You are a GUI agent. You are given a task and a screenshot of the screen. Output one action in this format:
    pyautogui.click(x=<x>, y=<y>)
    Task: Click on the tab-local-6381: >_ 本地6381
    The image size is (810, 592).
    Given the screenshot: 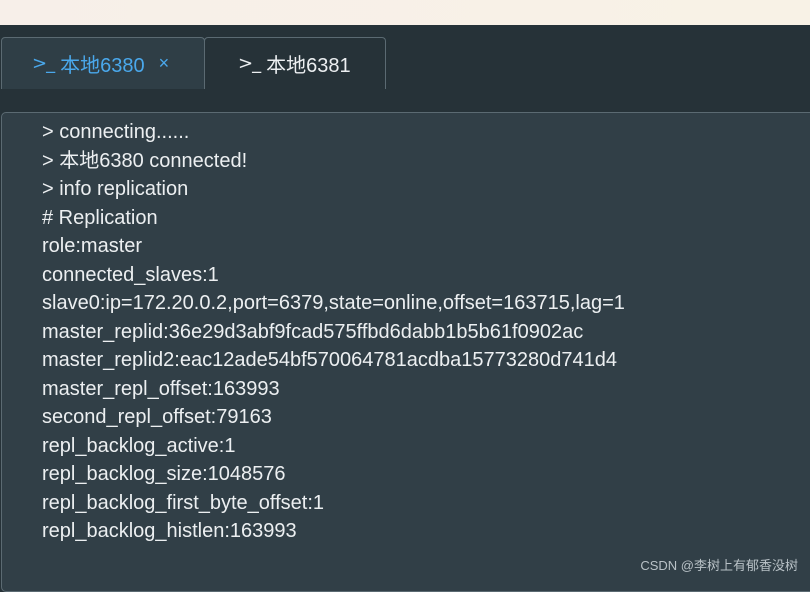 What is the action you would take?
    pyautogui.click(x=295, y=63)
    